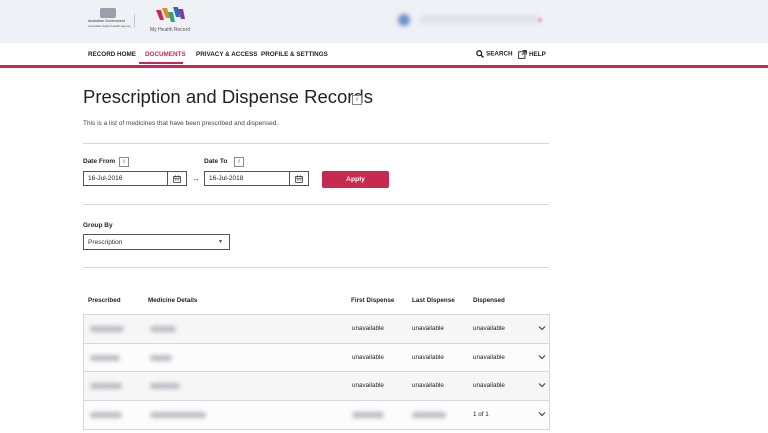 The width and height of the screenshot is (768, 433). Describe the element at coordinates (316, 414) in the screenshot. I see `table-row: 1 of 1` at that location.